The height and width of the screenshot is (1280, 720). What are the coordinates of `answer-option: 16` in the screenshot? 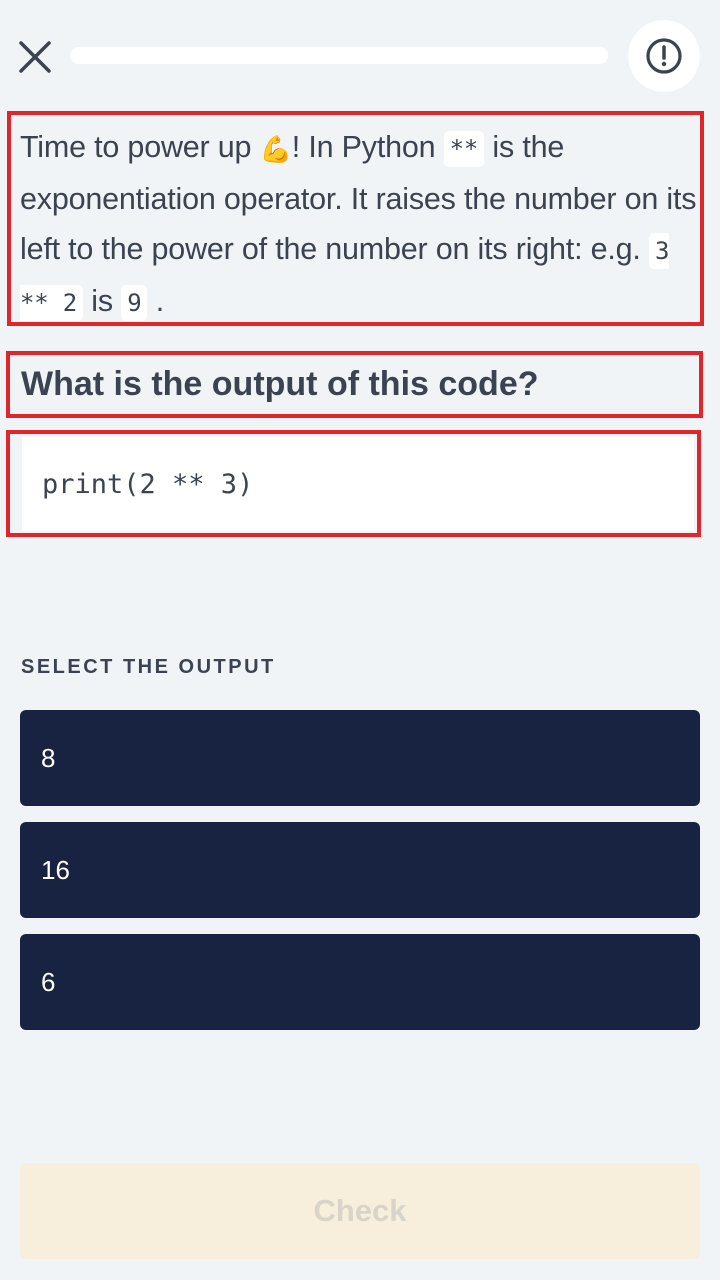 It's located at (360, 870).